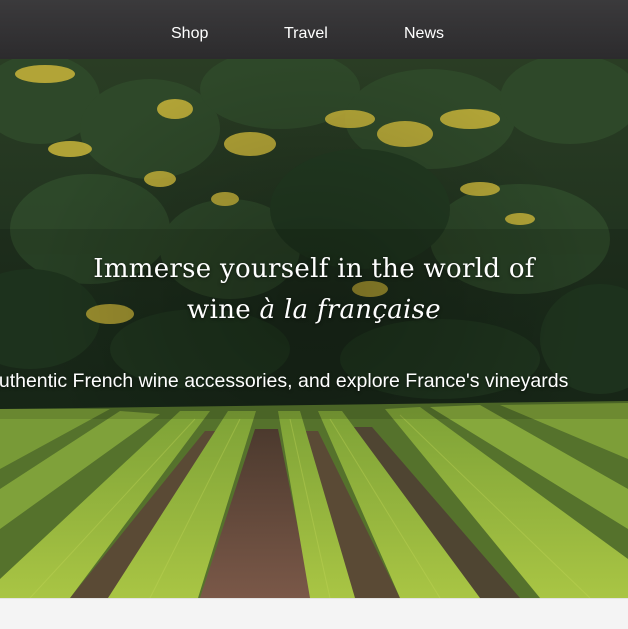 The height and width of the screenshot is (629, 628). Describe the element at coordinates (223, 310) in the screenshot. I see `hero-title-prefix: wine` at that location.